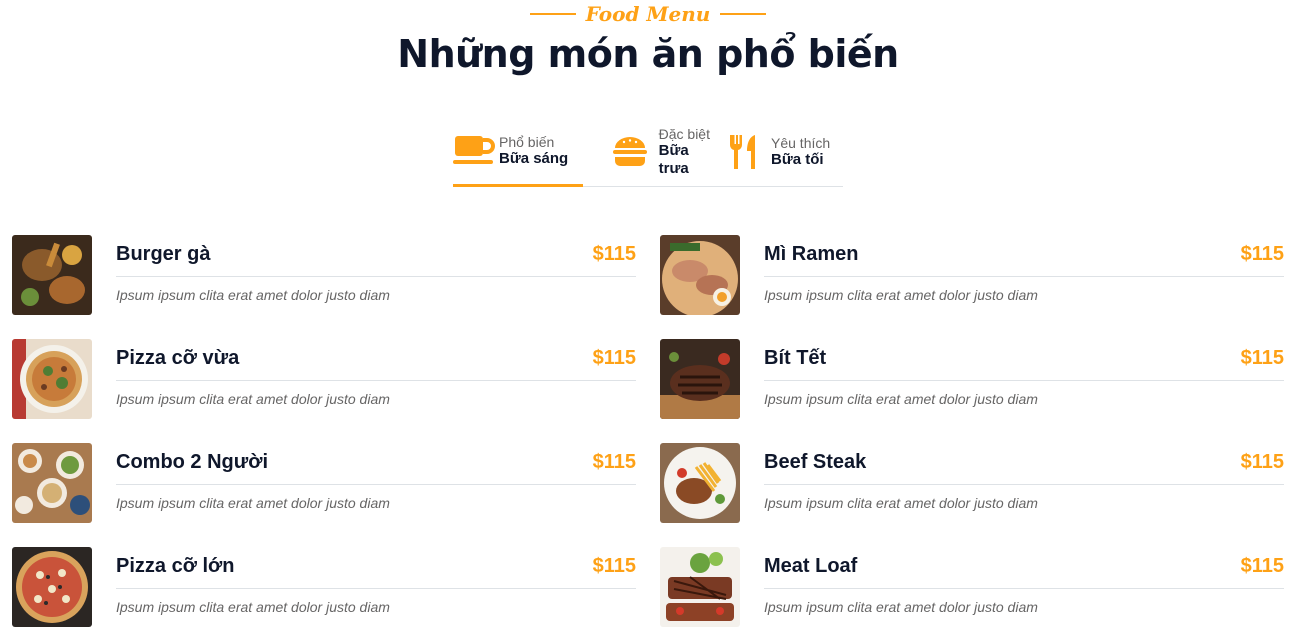  What do you see at coordinates (750, 152) in the screenshot?
I see `utensils-icon` at bounding box center [750, 152].